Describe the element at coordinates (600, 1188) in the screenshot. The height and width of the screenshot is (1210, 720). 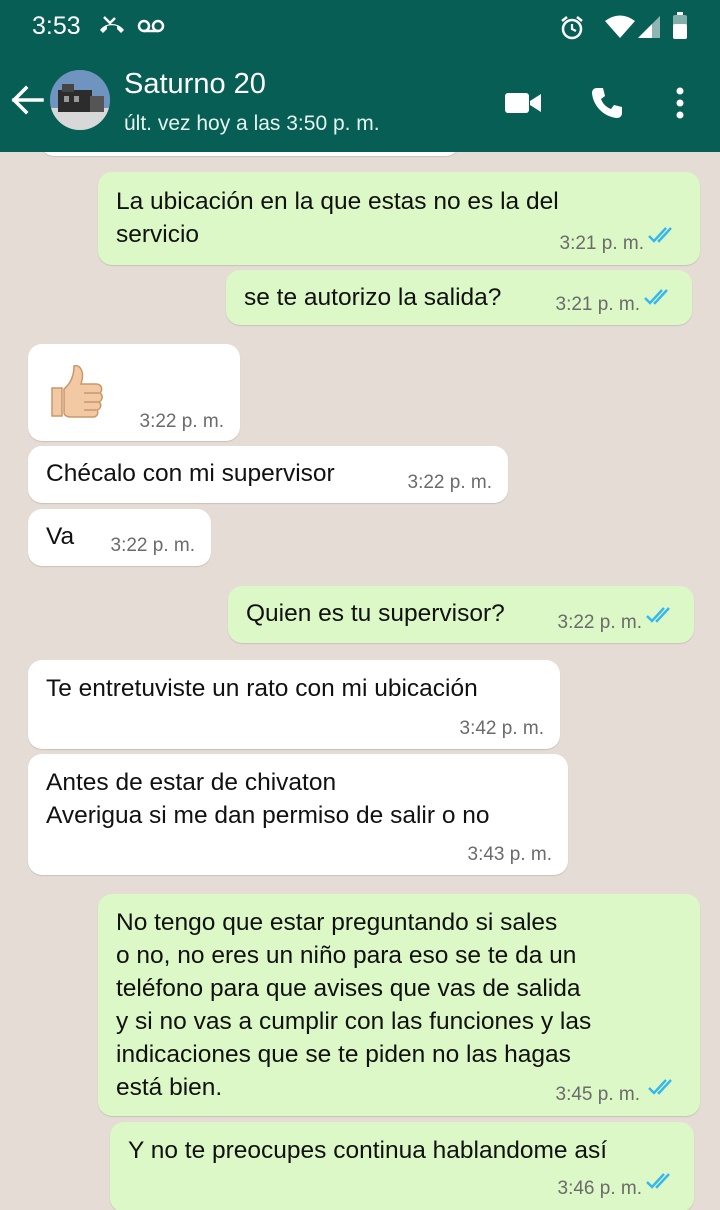
I see `message-time: 3:46 p. m.` at that location.